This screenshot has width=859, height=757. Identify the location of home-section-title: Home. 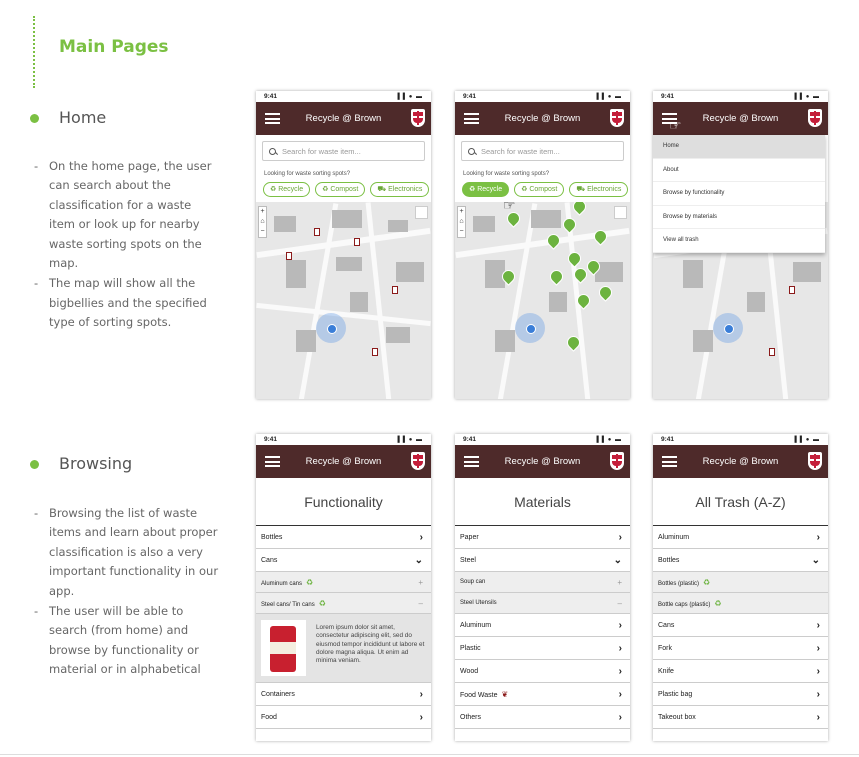
(83, 117).